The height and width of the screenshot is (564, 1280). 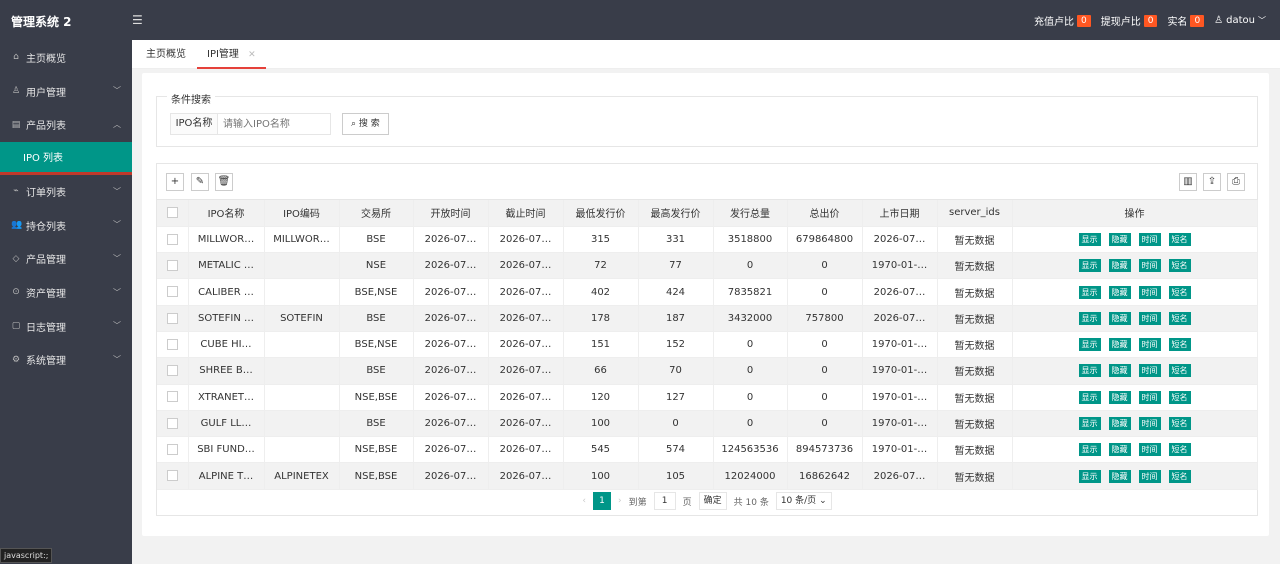 What do you see at coordinates (1188, 182) in the screenshot?
I see `columns-icon: ▥` at bounding box center [1188, 182].